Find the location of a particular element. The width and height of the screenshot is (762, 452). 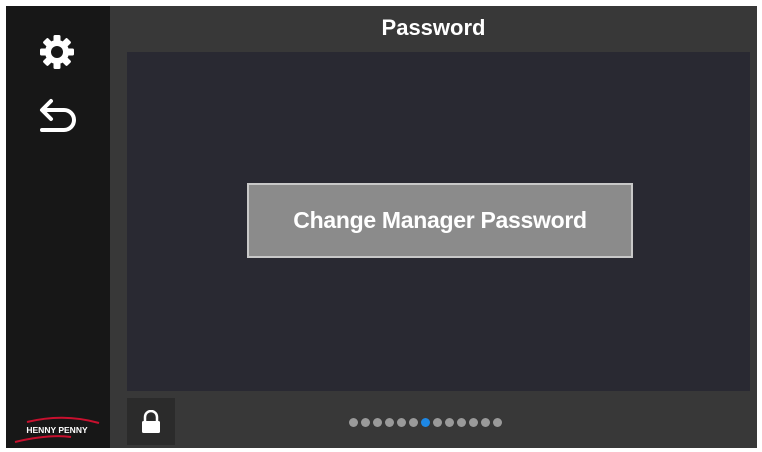

page-indicator is located at coordinates (425, 422).